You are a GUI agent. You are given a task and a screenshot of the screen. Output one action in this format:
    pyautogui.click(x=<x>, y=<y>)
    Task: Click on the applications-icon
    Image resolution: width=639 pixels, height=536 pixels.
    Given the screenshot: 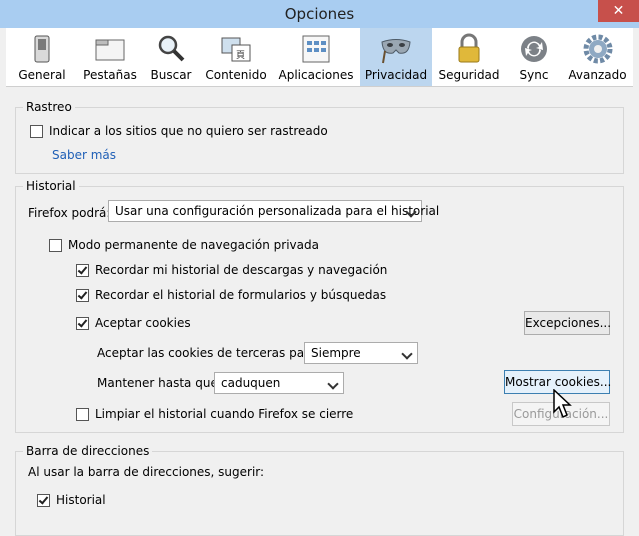 What is the action you would take?
    pyautogui.click(x=316, y=49)
    